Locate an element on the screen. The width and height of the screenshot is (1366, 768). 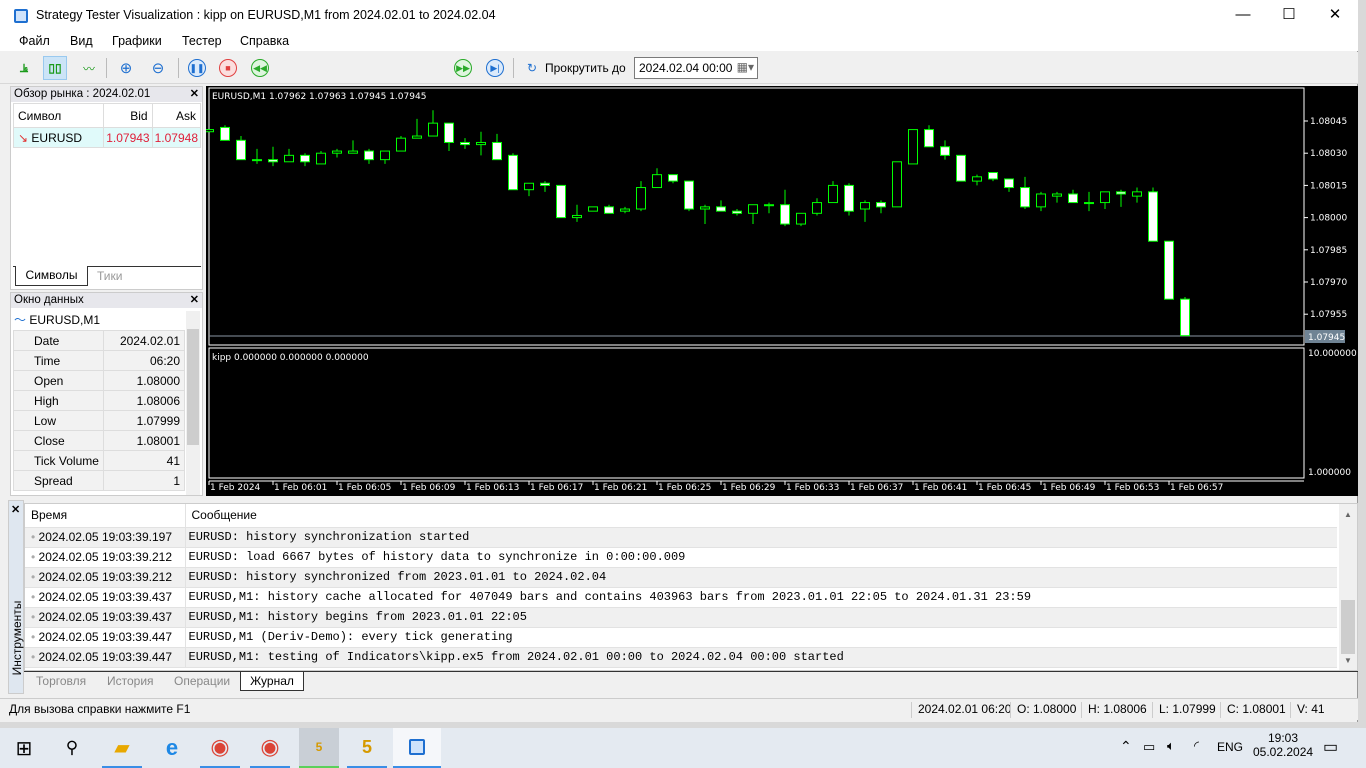
column-message: Сообщение is located at coordinates (761, 516).